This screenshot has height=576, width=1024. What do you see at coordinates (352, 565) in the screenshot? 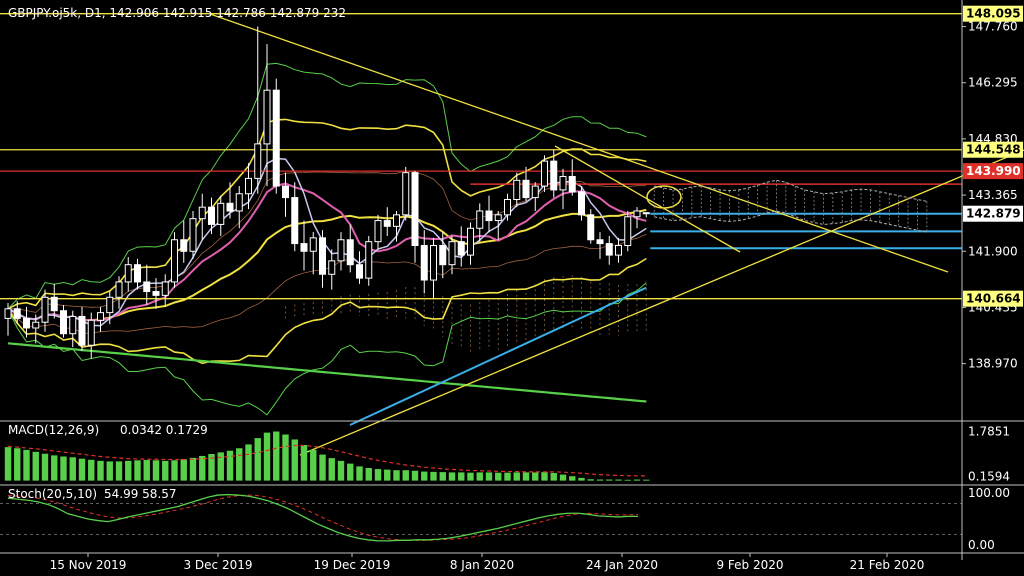
I see `x-tick-label: 19 Dec 2019` at bounding box center [352, 565].